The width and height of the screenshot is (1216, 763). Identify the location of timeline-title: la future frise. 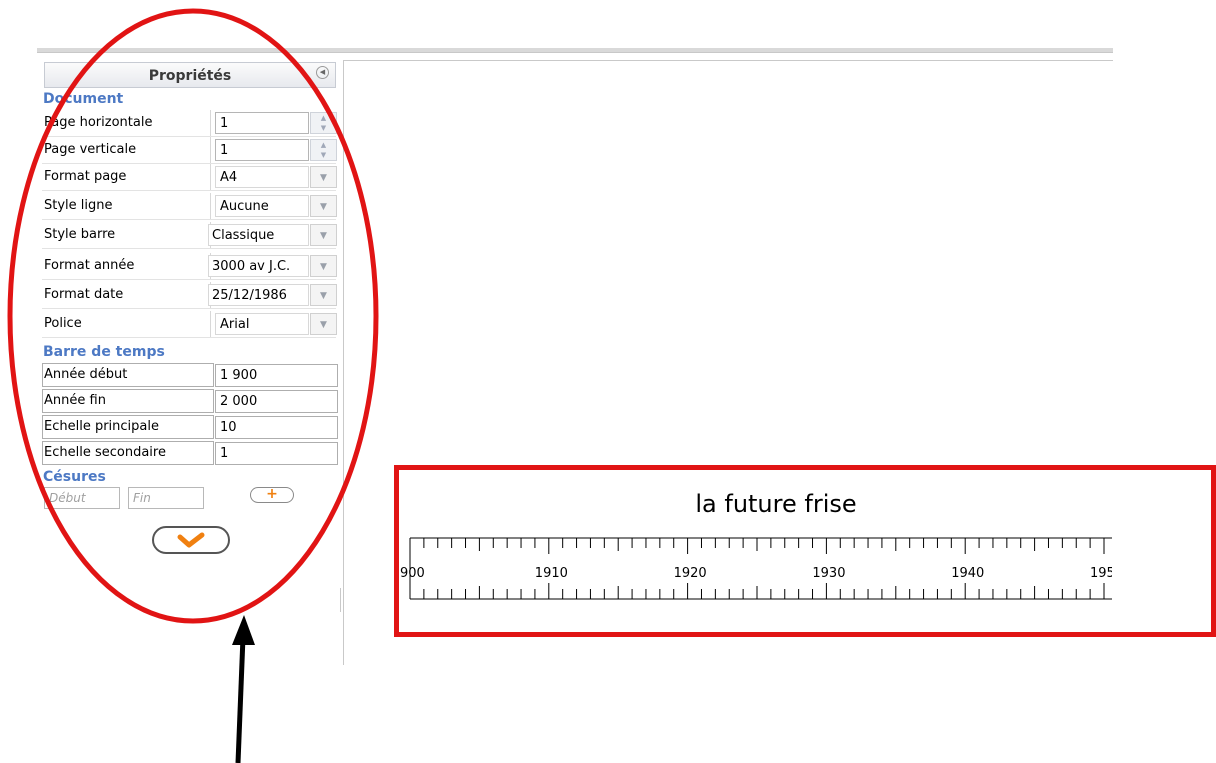
(776, 500).